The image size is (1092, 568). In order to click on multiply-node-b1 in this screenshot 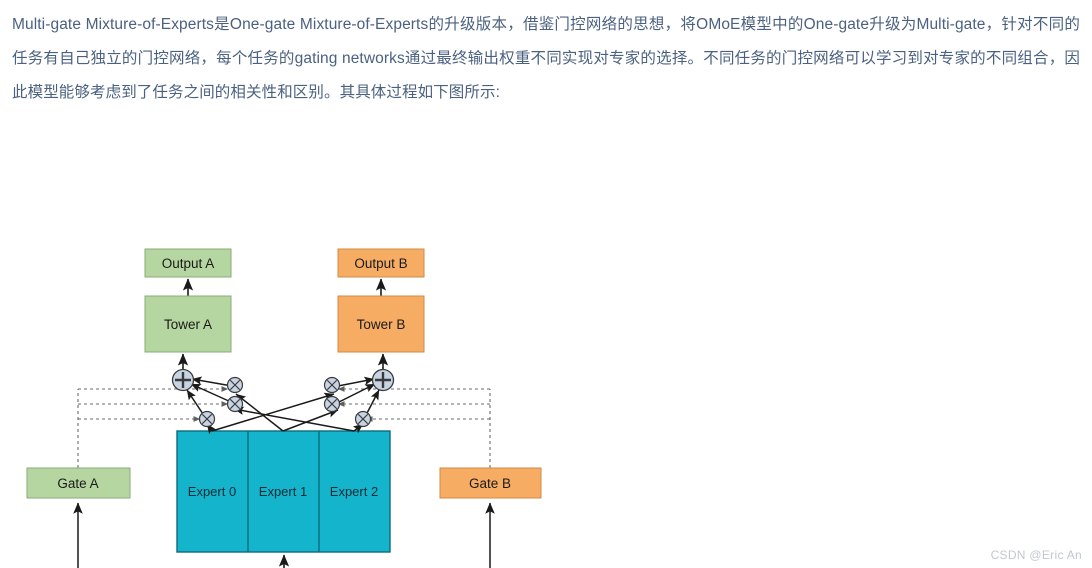, I will do `click(332, 404)`.